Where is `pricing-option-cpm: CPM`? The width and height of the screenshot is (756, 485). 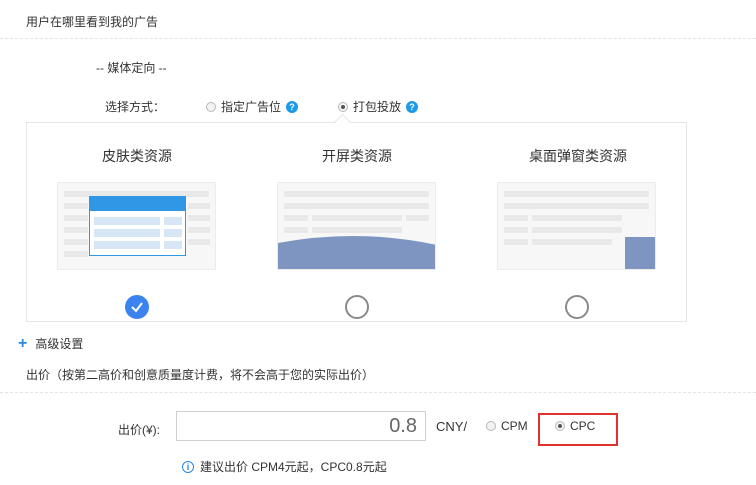
pricing-option-cpm: CPM is located at coordinates (507, 426).